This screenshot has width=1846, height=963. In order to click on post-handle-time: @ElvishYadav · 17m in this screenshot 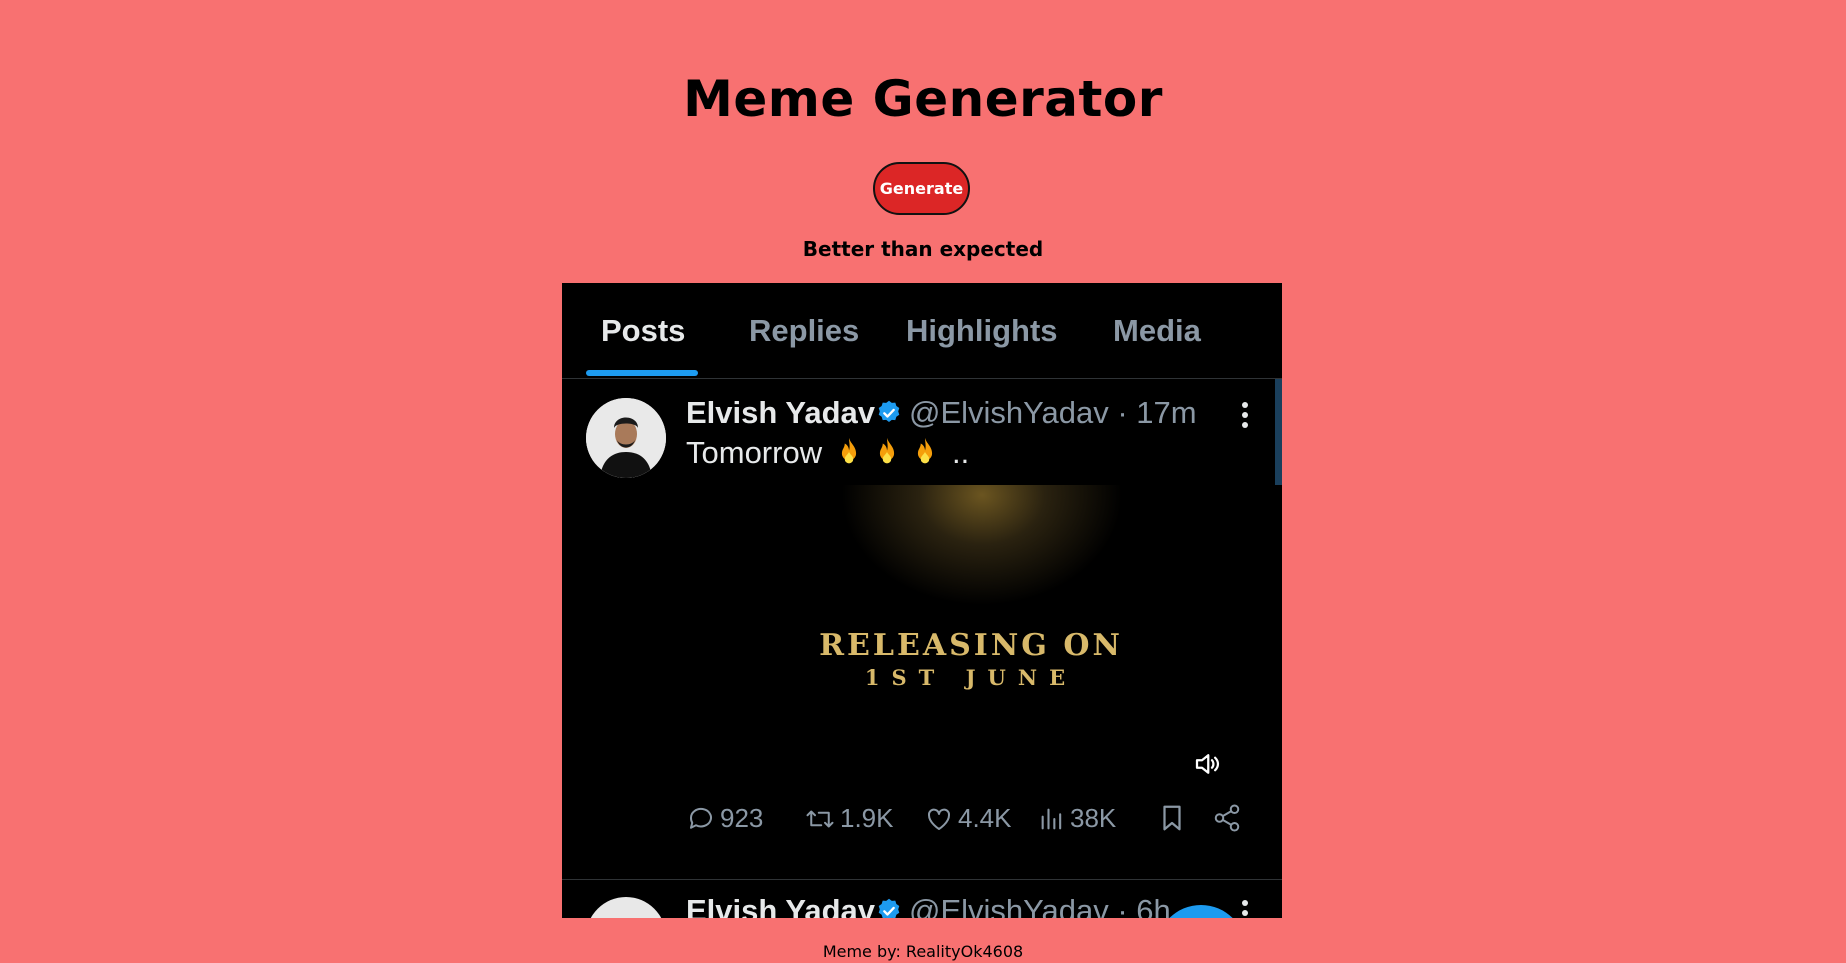, I will do `click(1053, 412)`.